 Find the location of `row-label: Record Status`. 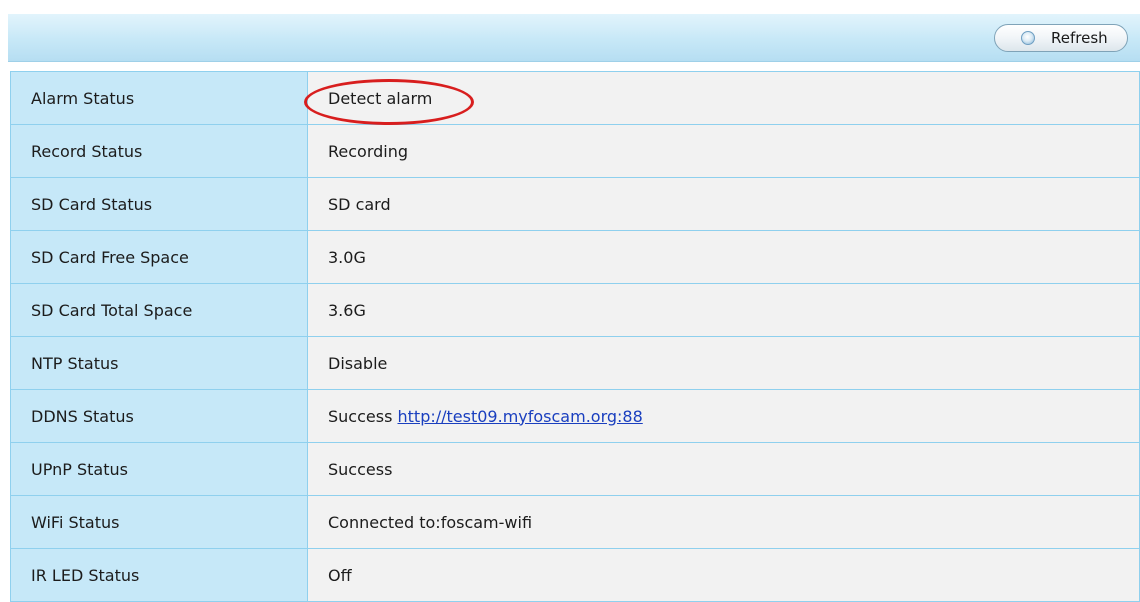

row-label: Record Status is located at coordinates (159, 151).